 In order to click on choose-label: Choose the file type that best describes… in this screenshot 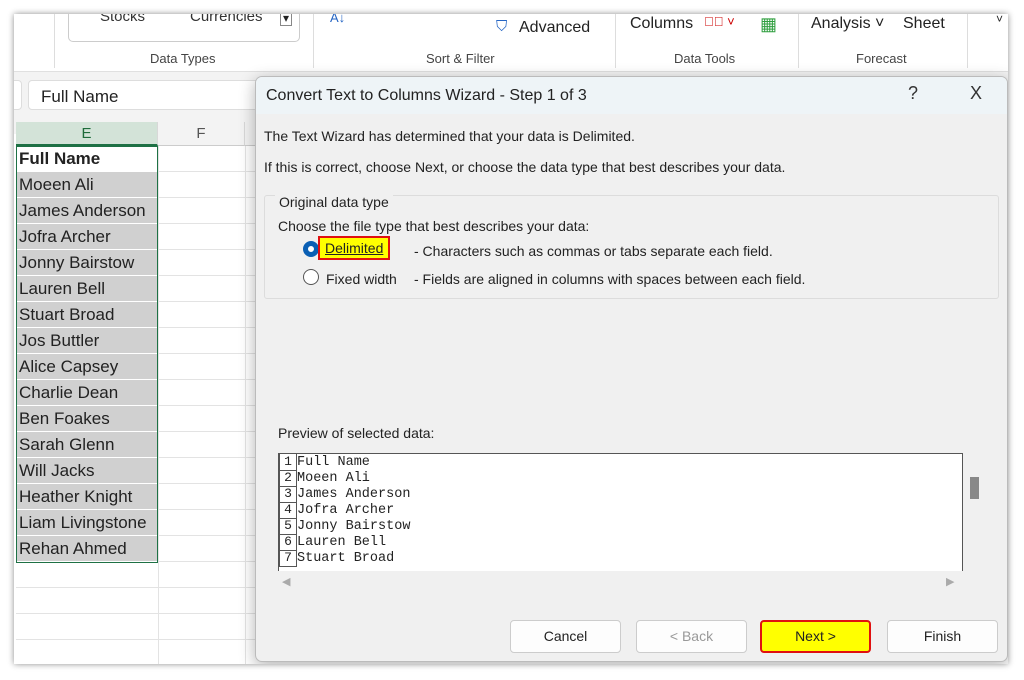, I will do `click(434, 226)`.